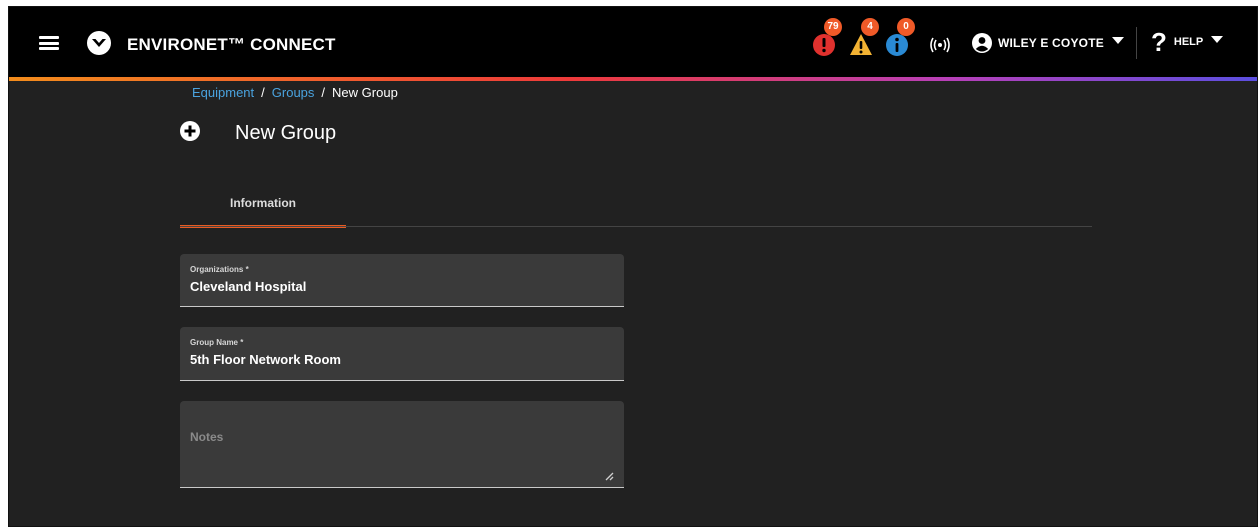 The width and height of the screenshot is (1260, 529). What do you see at coordinates (402, 444) in the screenshot?
I see `notes-textarea: Notes` at bounding box center [402, 444].